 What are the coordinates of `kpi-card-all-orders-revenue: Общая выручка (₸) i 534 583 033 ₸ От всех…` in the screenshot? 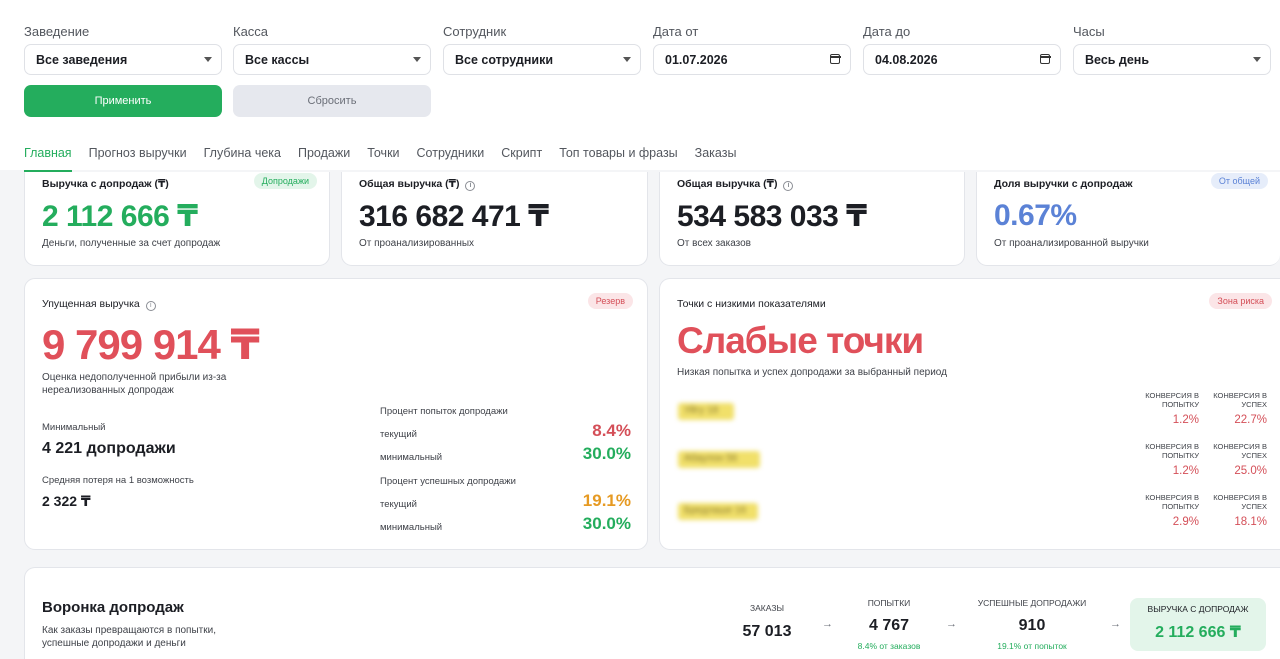 It's located at (812, 219).